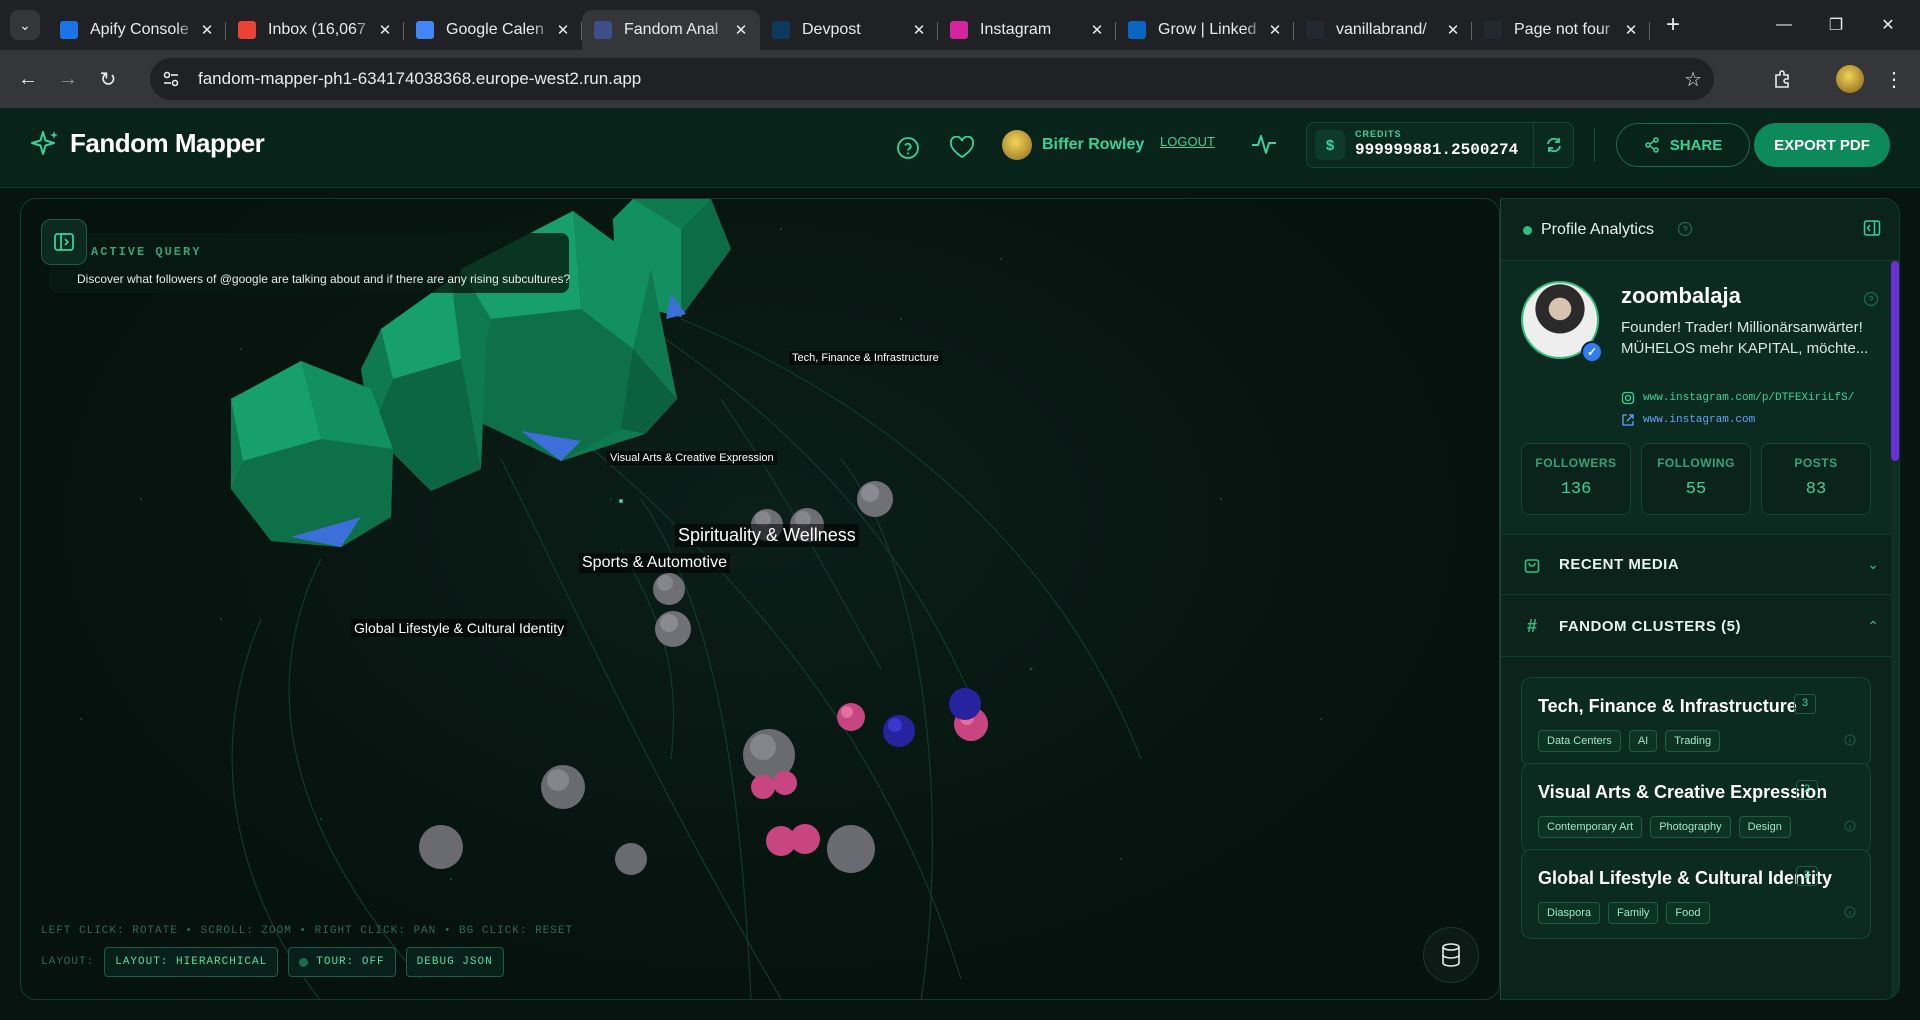 Image resolution: width=1920 pixels, height=1020 pixels. I want to click on app-logo: Fandom Mapper, so click(147, 143).